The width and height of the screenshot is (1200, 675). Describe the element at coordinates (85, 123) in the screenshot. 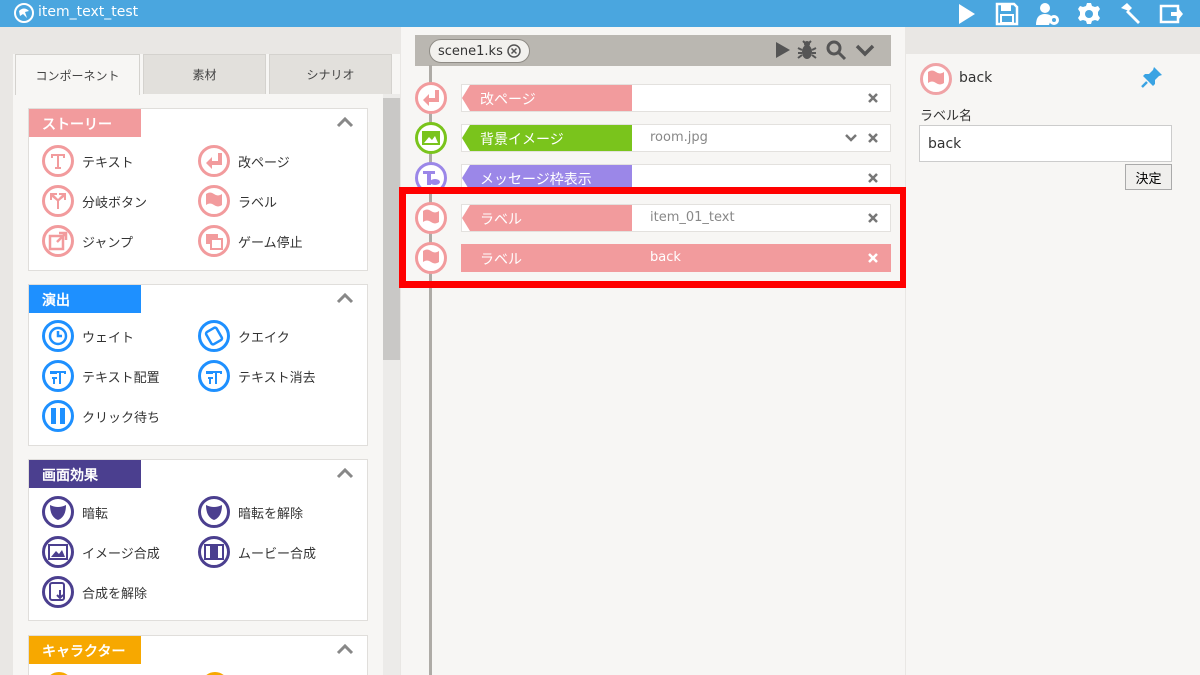

I see `category-story-label: ストーリー` at that location.